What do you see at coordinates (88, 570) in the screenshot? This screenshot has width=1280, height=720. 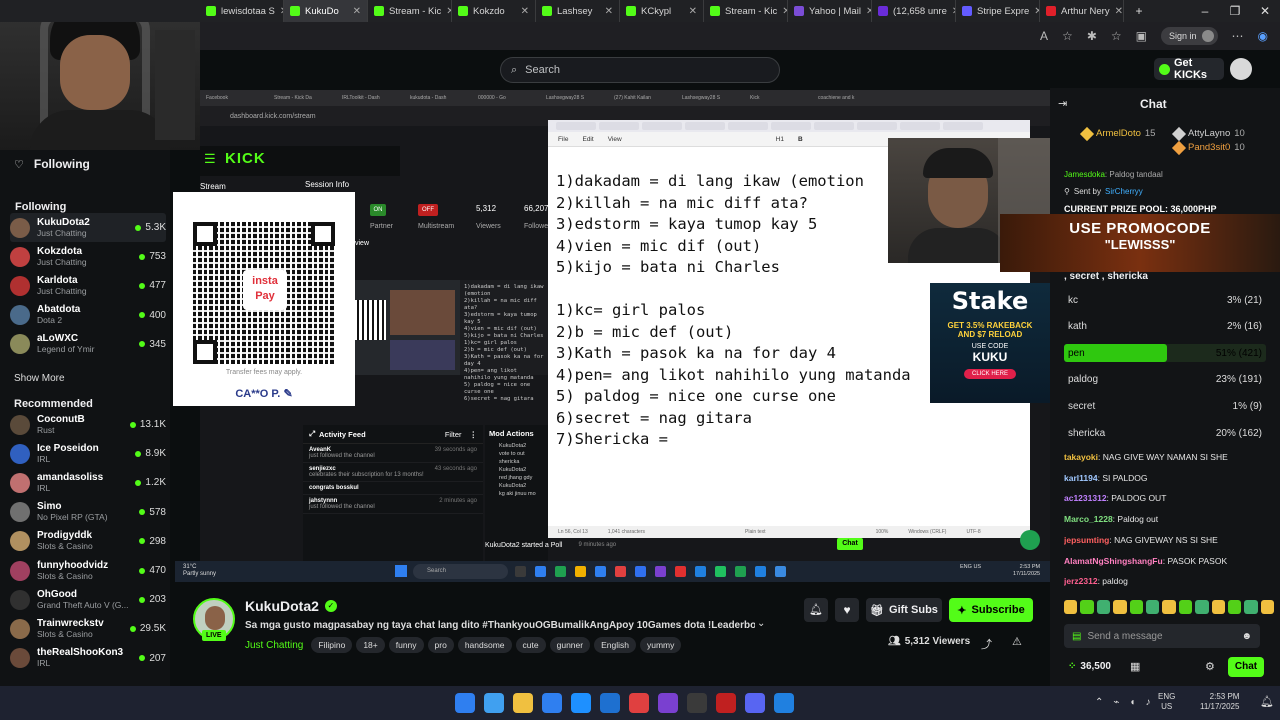 I see `sidebar-channel-recommended: funnyhoodvidz Slots & Casino 470` at bounding box center [88, 570].